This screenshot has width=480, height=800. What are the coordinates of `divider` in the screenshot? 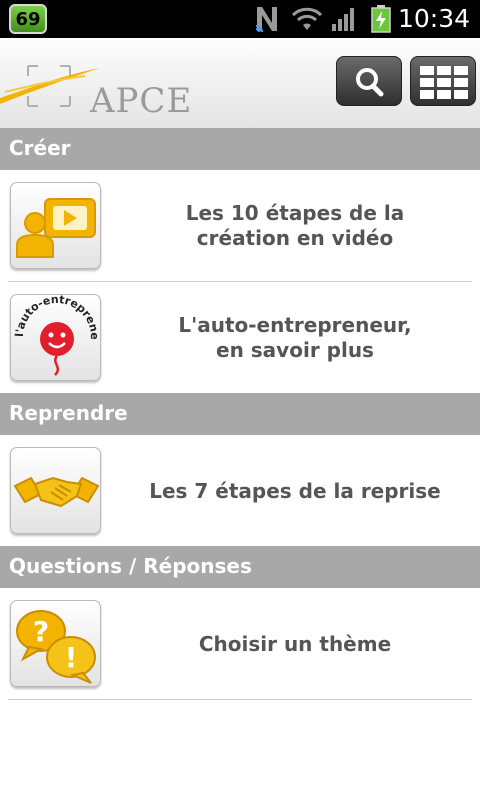 It's located at (240, 699).